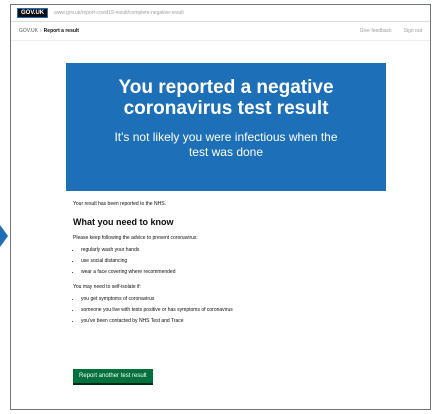  I want to click on report-another-button: Report another test result, so click(113, 376).